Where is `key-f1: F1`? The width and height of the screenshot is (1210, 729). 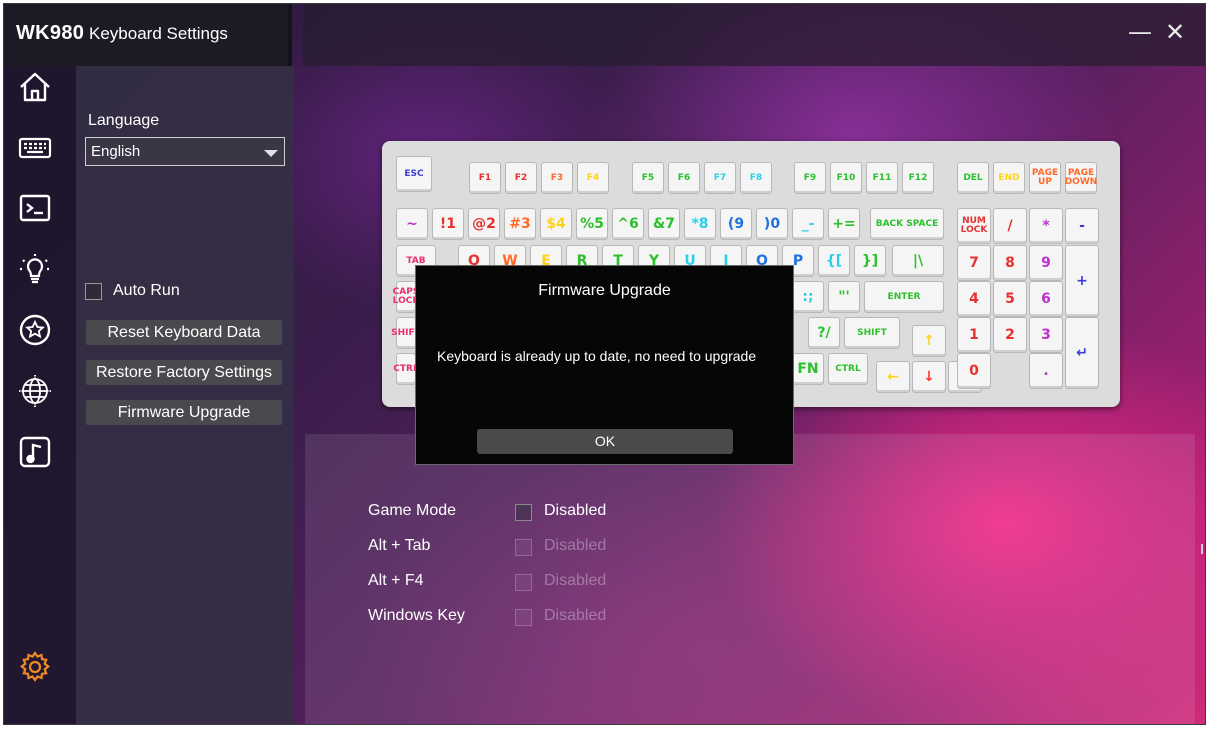
key-f1: F1 is located at coordinates (485, 178).